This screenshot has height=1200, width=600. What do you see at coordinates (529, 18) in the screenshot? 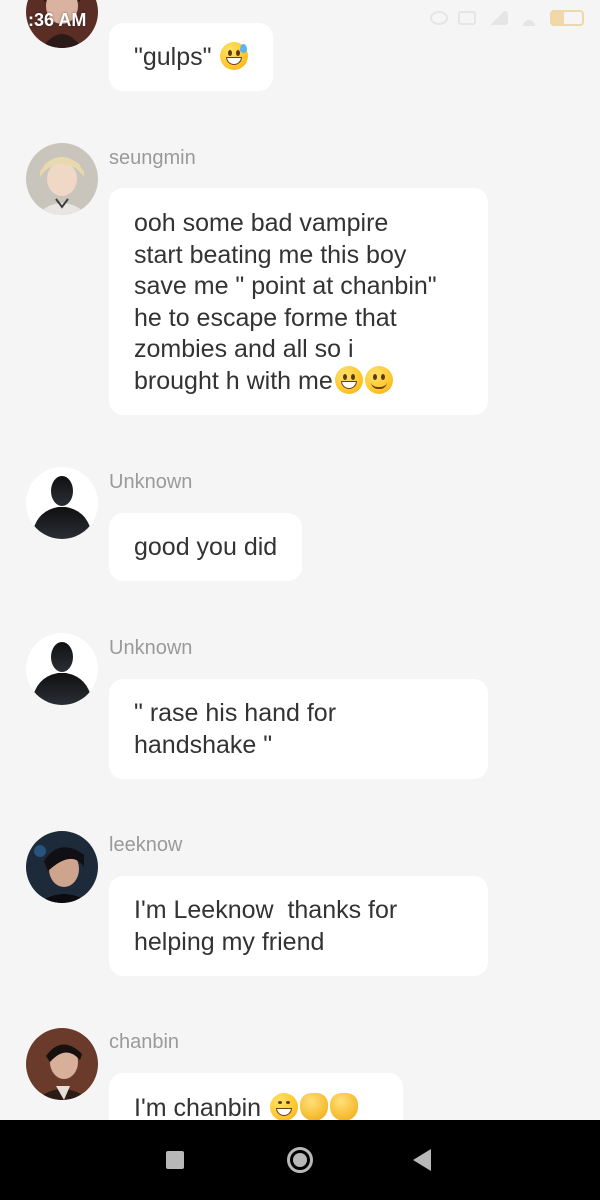
I see `wifi-icon` at bounding box center [529, 18].